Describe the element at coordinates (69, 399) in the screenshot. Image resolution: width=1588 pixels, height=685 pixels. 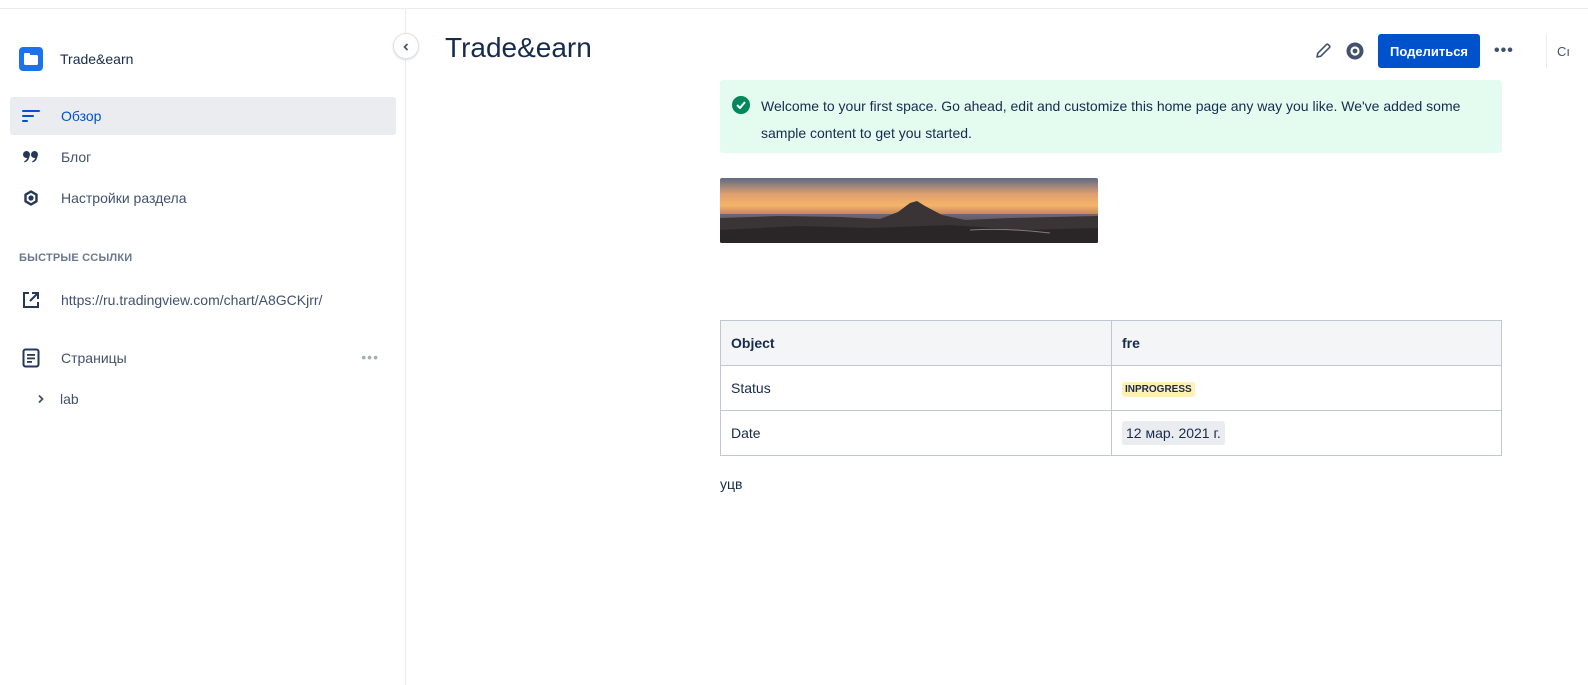
I see `page-tree-label: lab` at that location.